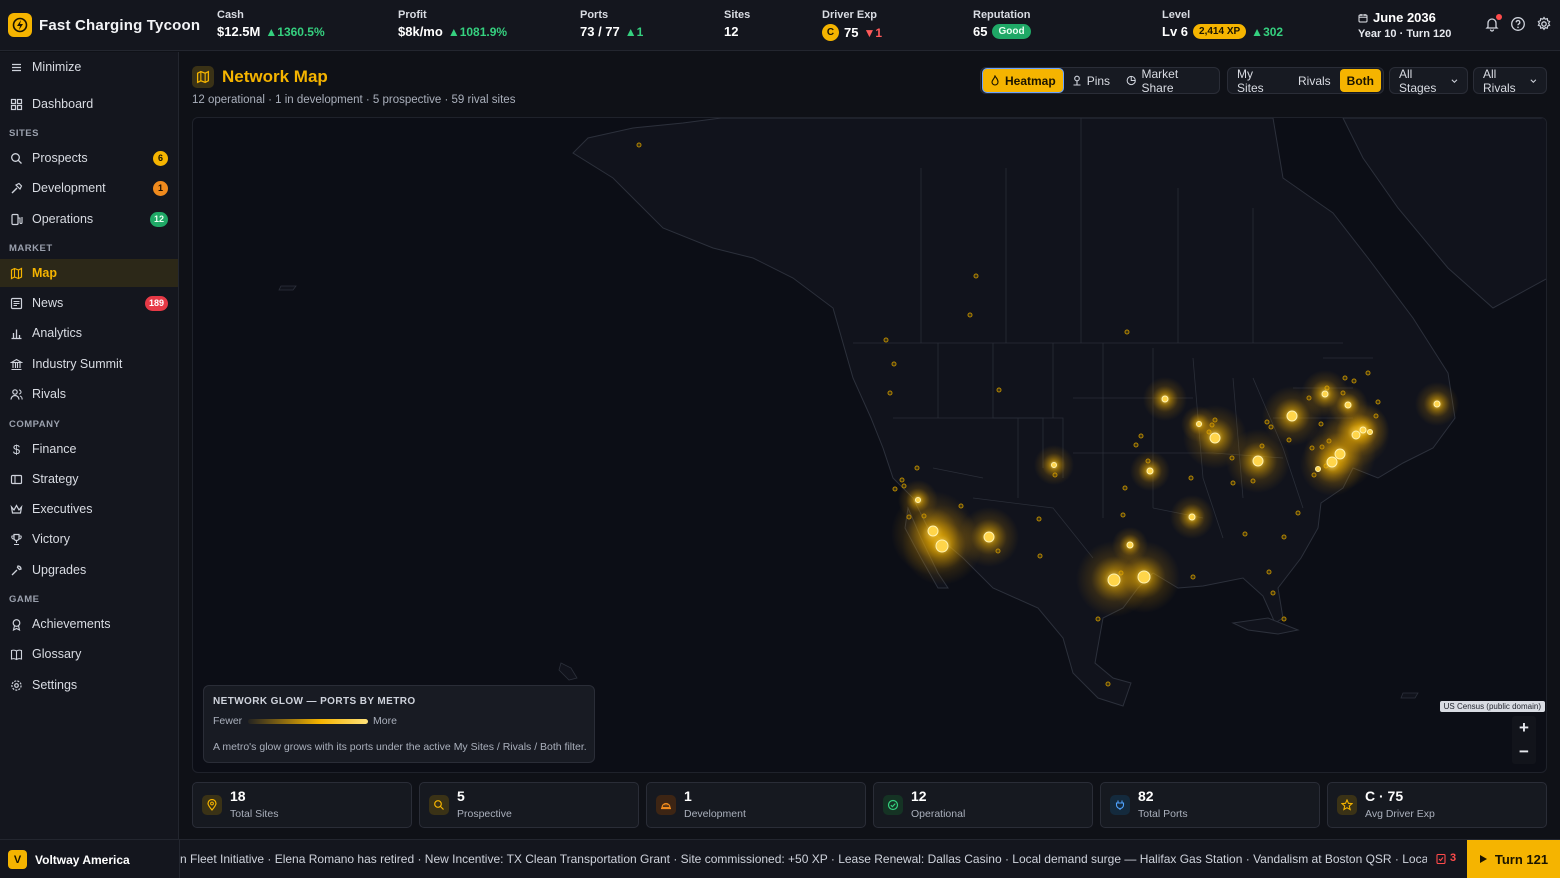 This screenshot has width=1560, height=878. Describe the element at coordinates (16, 394) in the screenshot. I see `users-icon` at that location.